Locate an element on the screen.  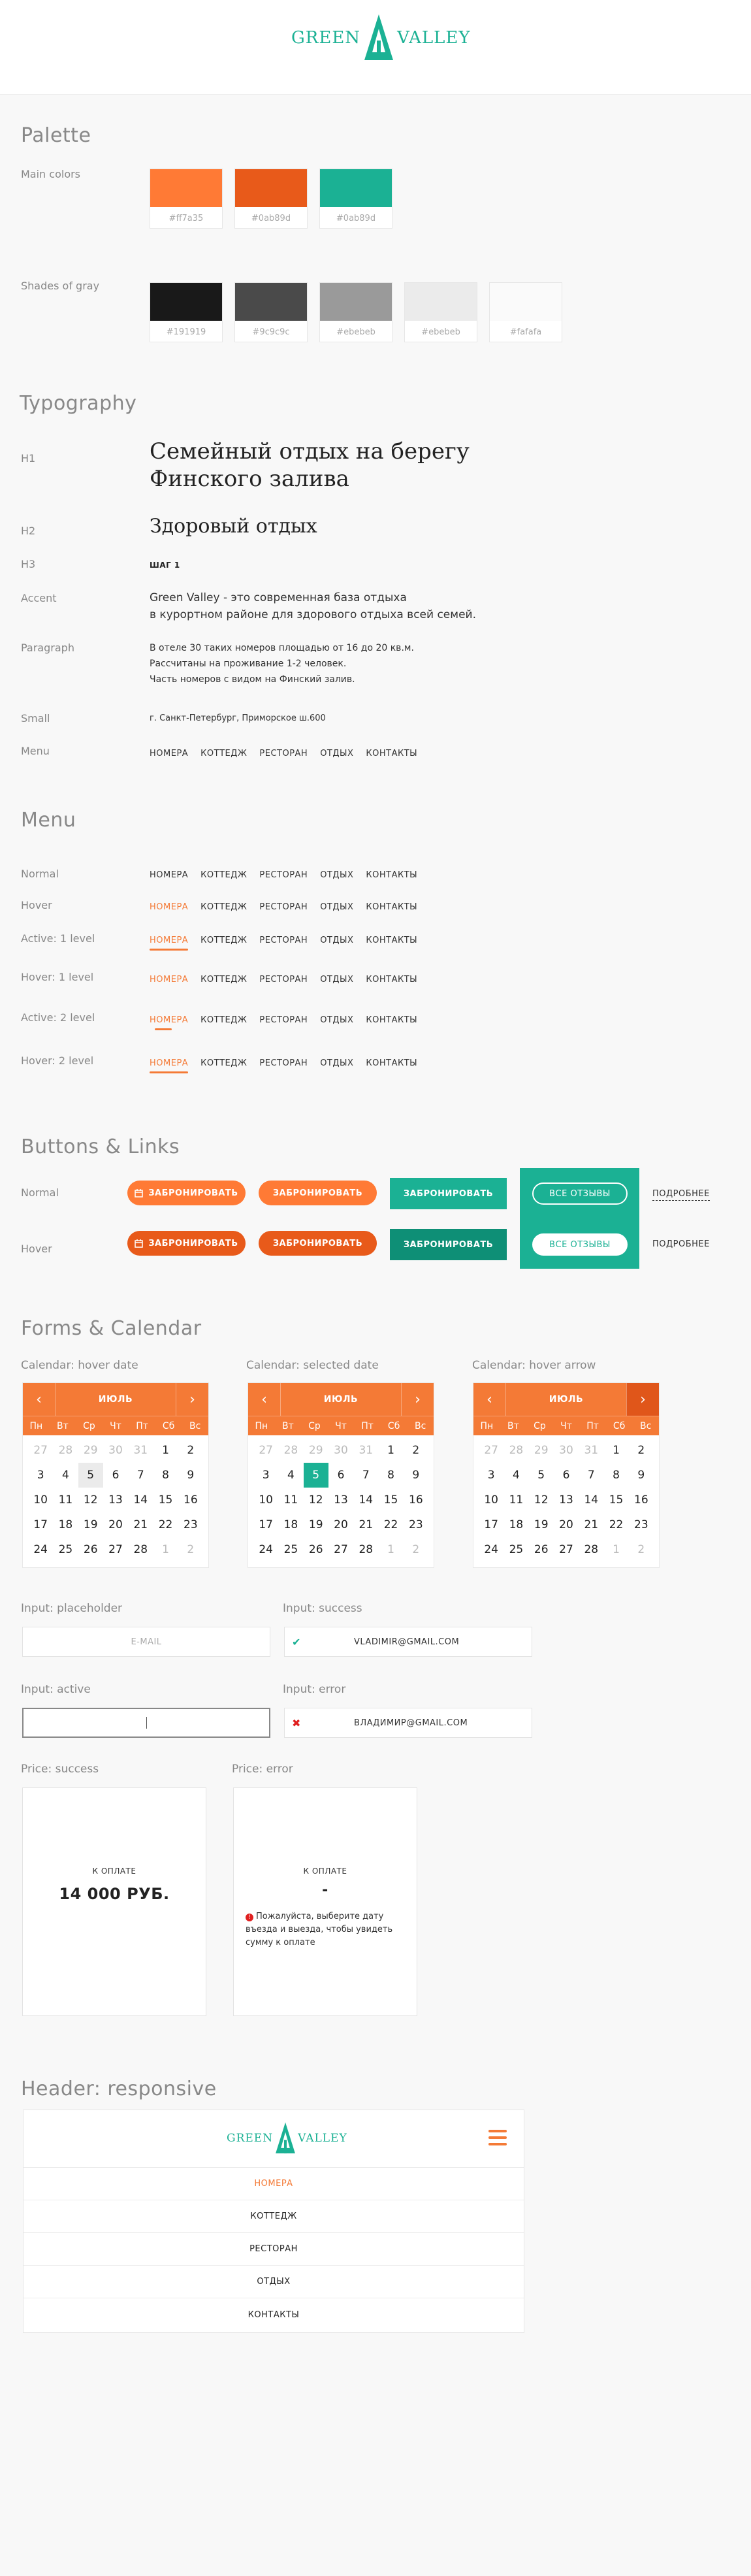
calendar-day: 8 is located at coordinates (165, 1475).